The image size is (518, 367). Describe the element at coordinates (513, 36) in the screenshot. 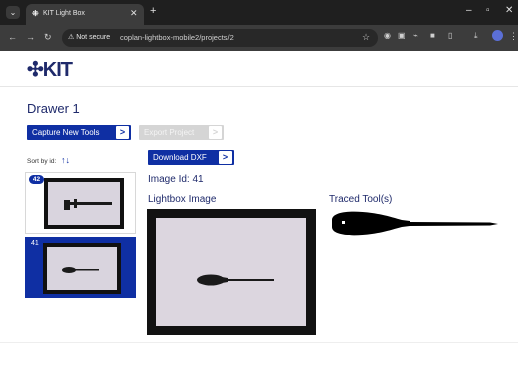

I see `menu-icon: ⋮` at that location.